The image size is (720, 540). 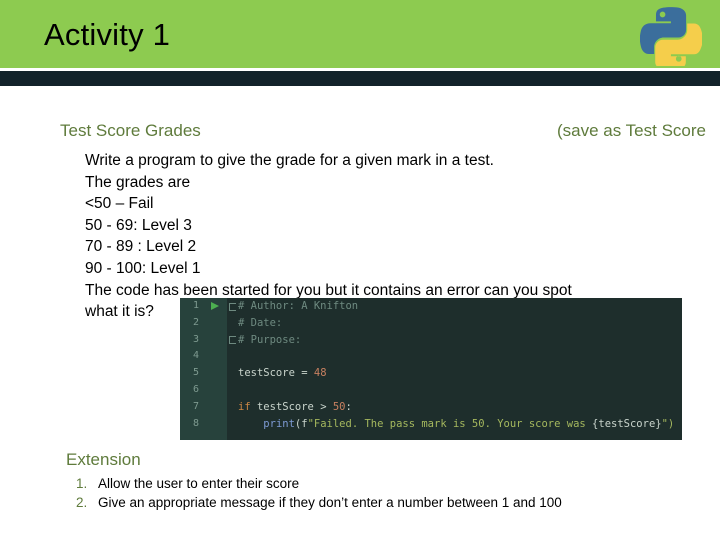 What do you see at coordinates (141, 247) in the screenshot?
I see `task-line: 70 - 89 : Level 2` at bounding box center [141, 247].